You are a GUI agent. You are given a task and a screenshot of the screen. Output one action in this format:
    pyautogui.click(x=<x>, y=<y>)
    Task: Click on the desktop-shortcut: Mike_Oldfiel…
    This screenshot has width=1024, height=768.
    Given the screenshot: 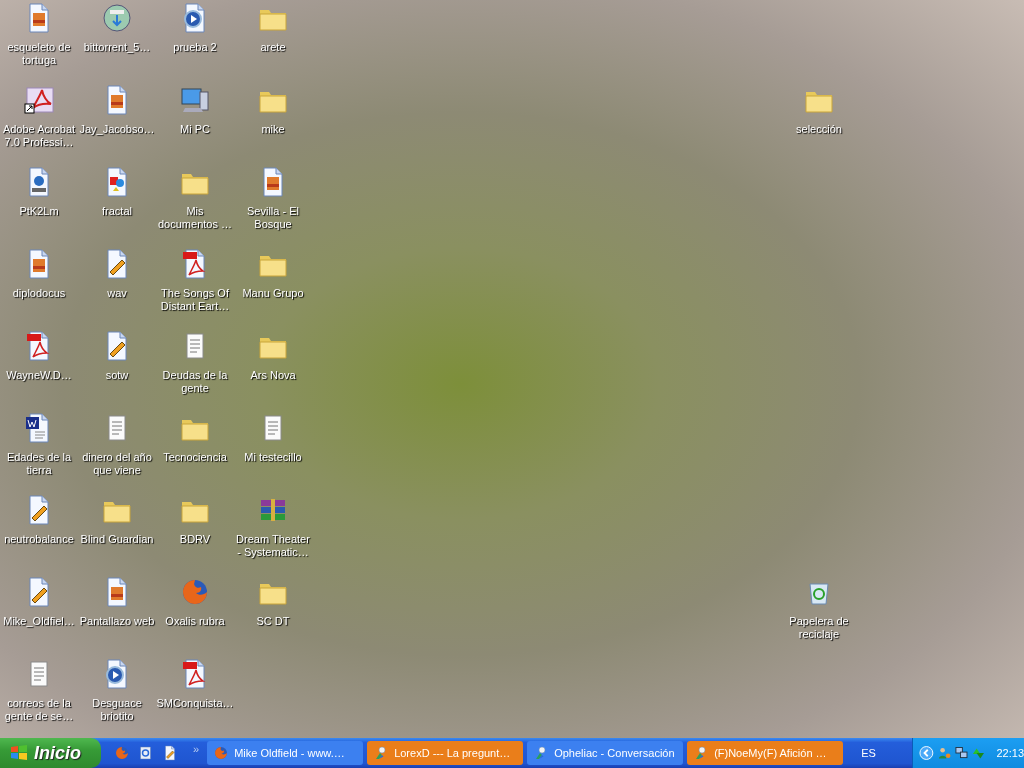 What is the action you would take?
    pyautogui.click(x=39, y=615)
    